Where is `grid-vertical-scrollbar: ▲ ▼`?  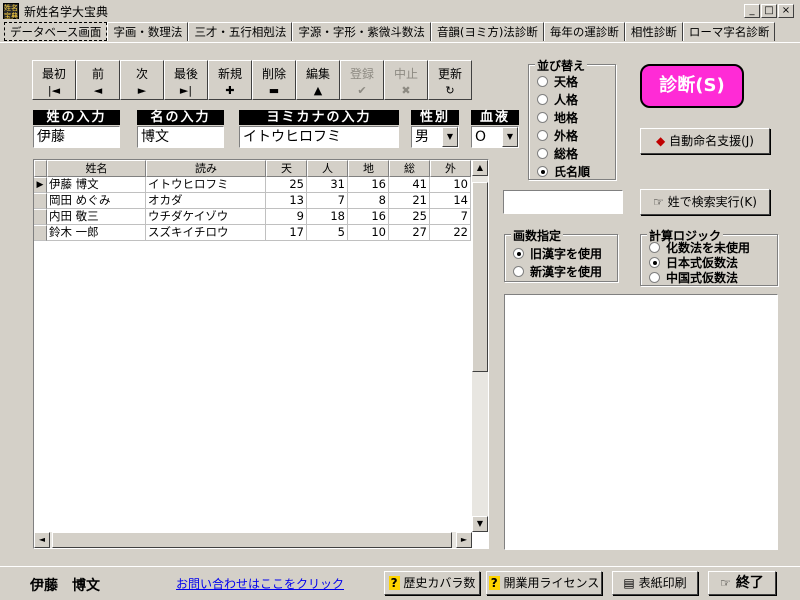
grid-vertical-scrollbar: ▲ ▼ is located at coordinates (480, 346).